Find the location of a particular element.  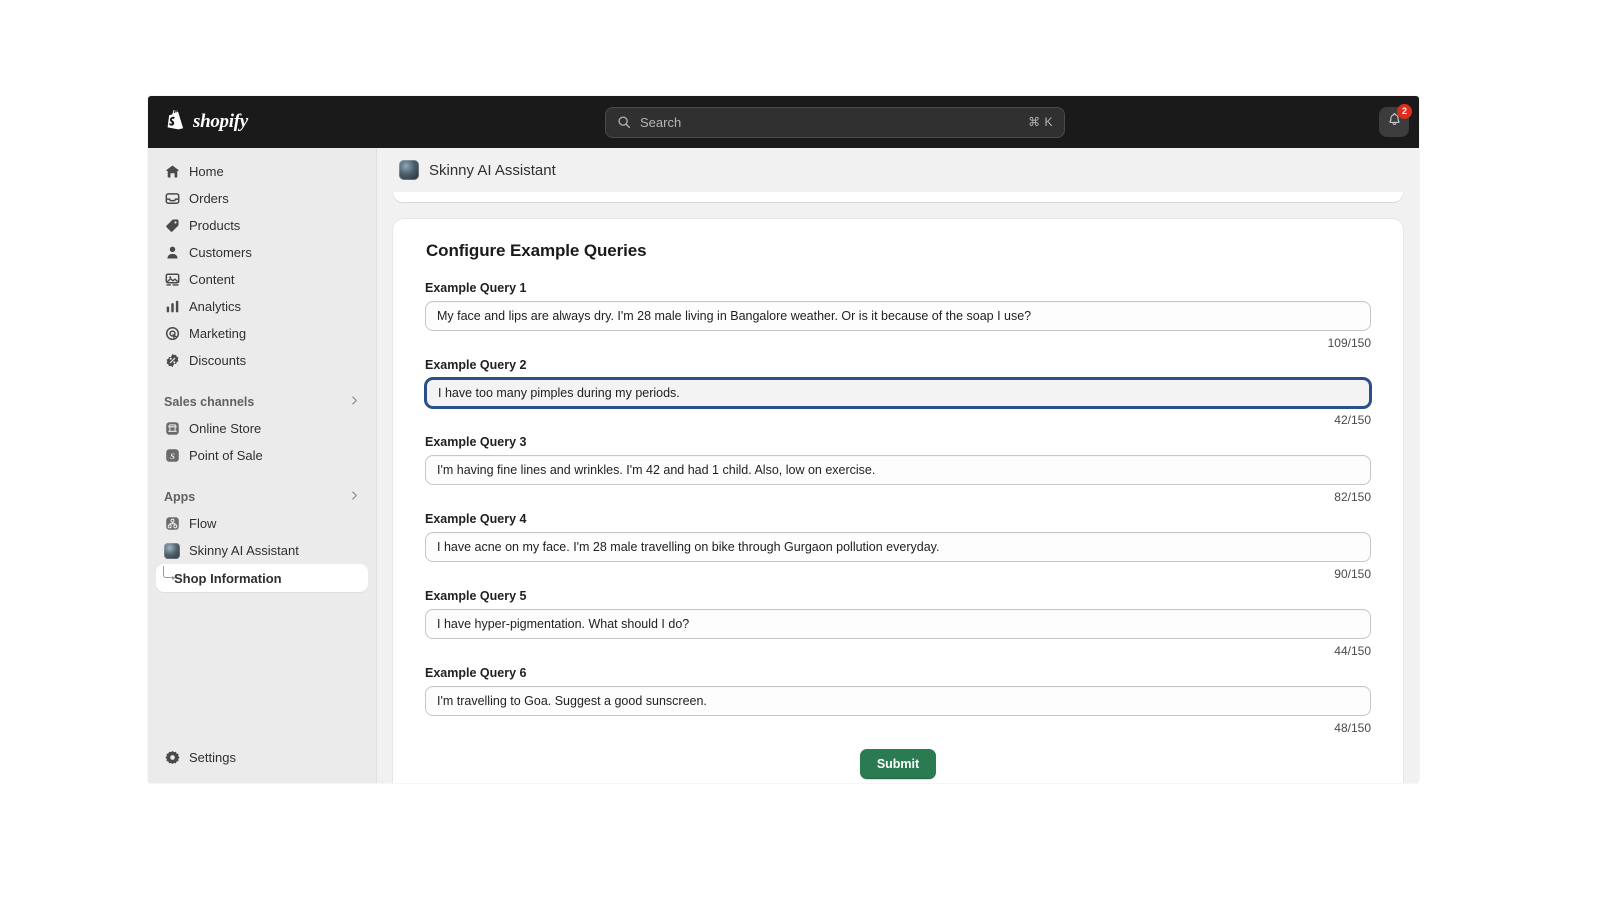

sidebar-item-label: Marketing is located at coordinates (218, 333).